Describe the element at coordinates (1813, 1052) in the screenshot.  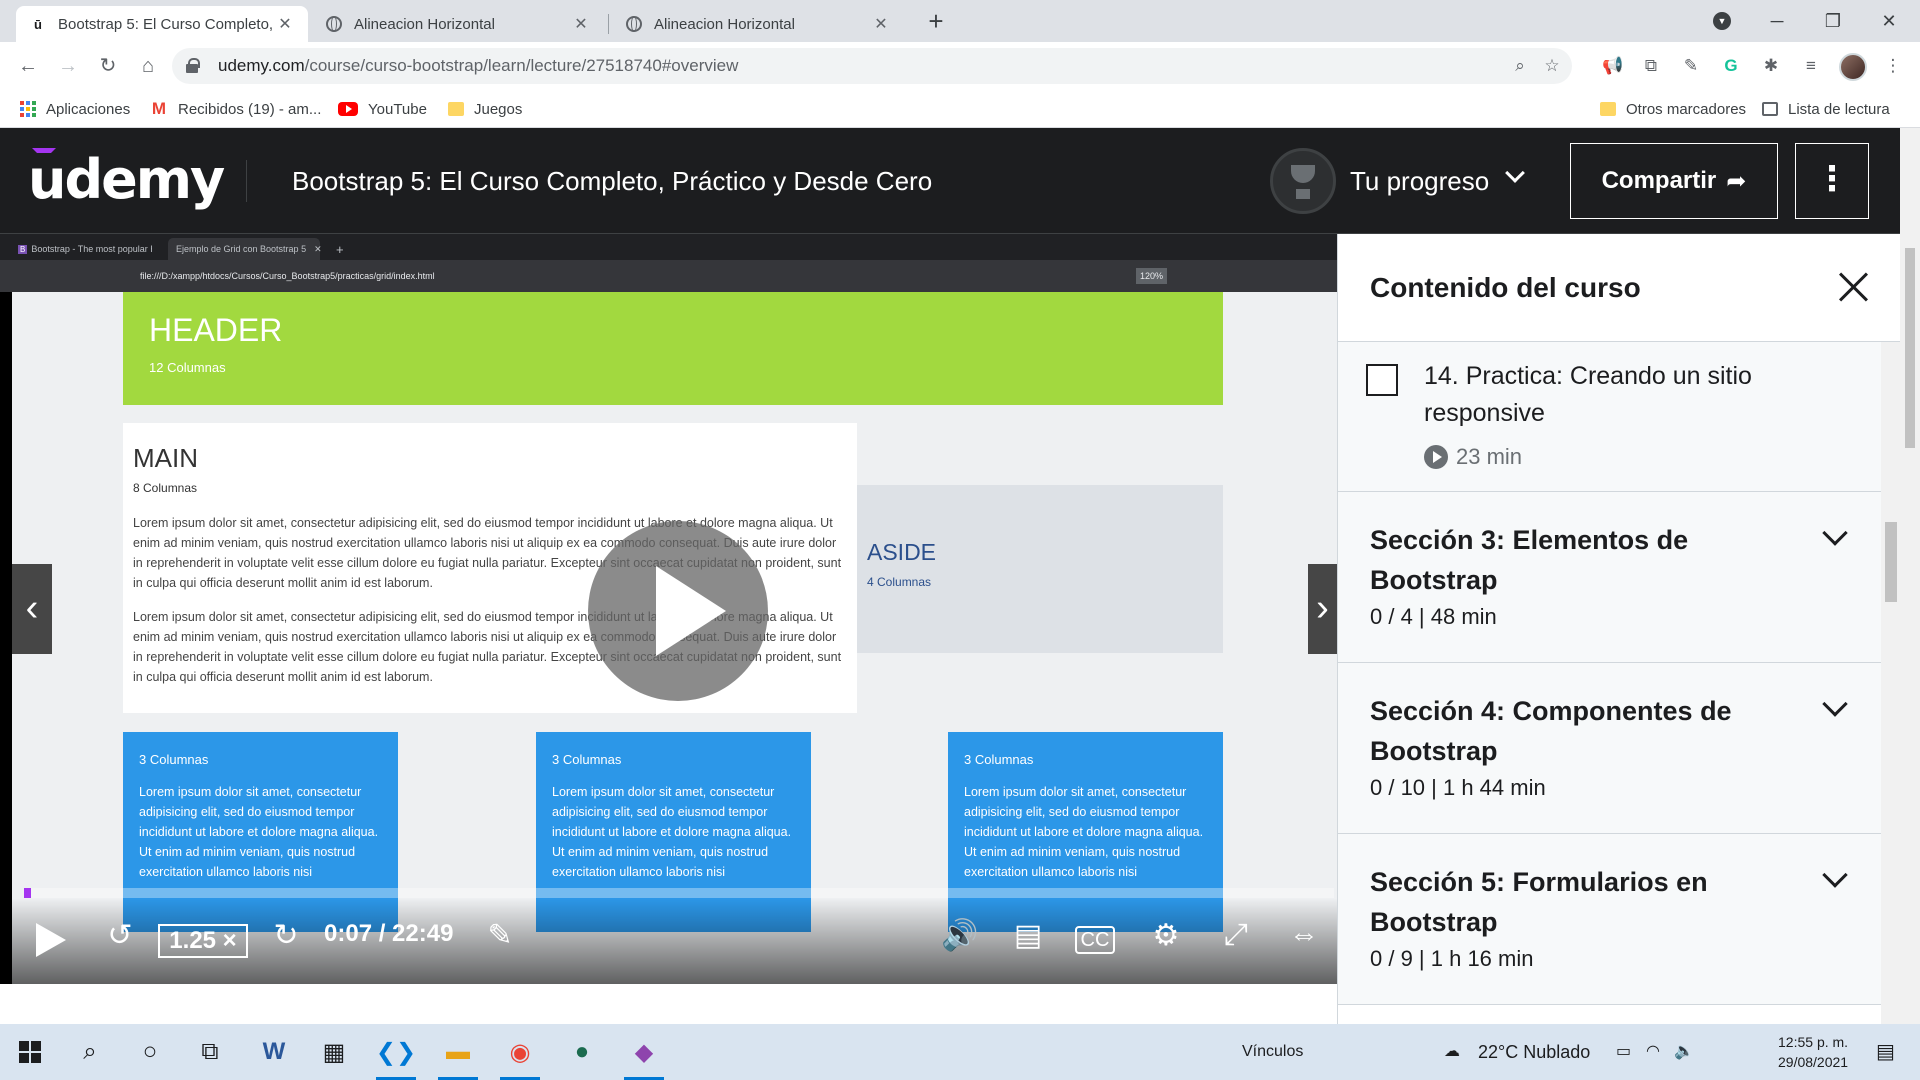
I see `system-clock: 12:55 p. m. 29/08/2021` at that location.